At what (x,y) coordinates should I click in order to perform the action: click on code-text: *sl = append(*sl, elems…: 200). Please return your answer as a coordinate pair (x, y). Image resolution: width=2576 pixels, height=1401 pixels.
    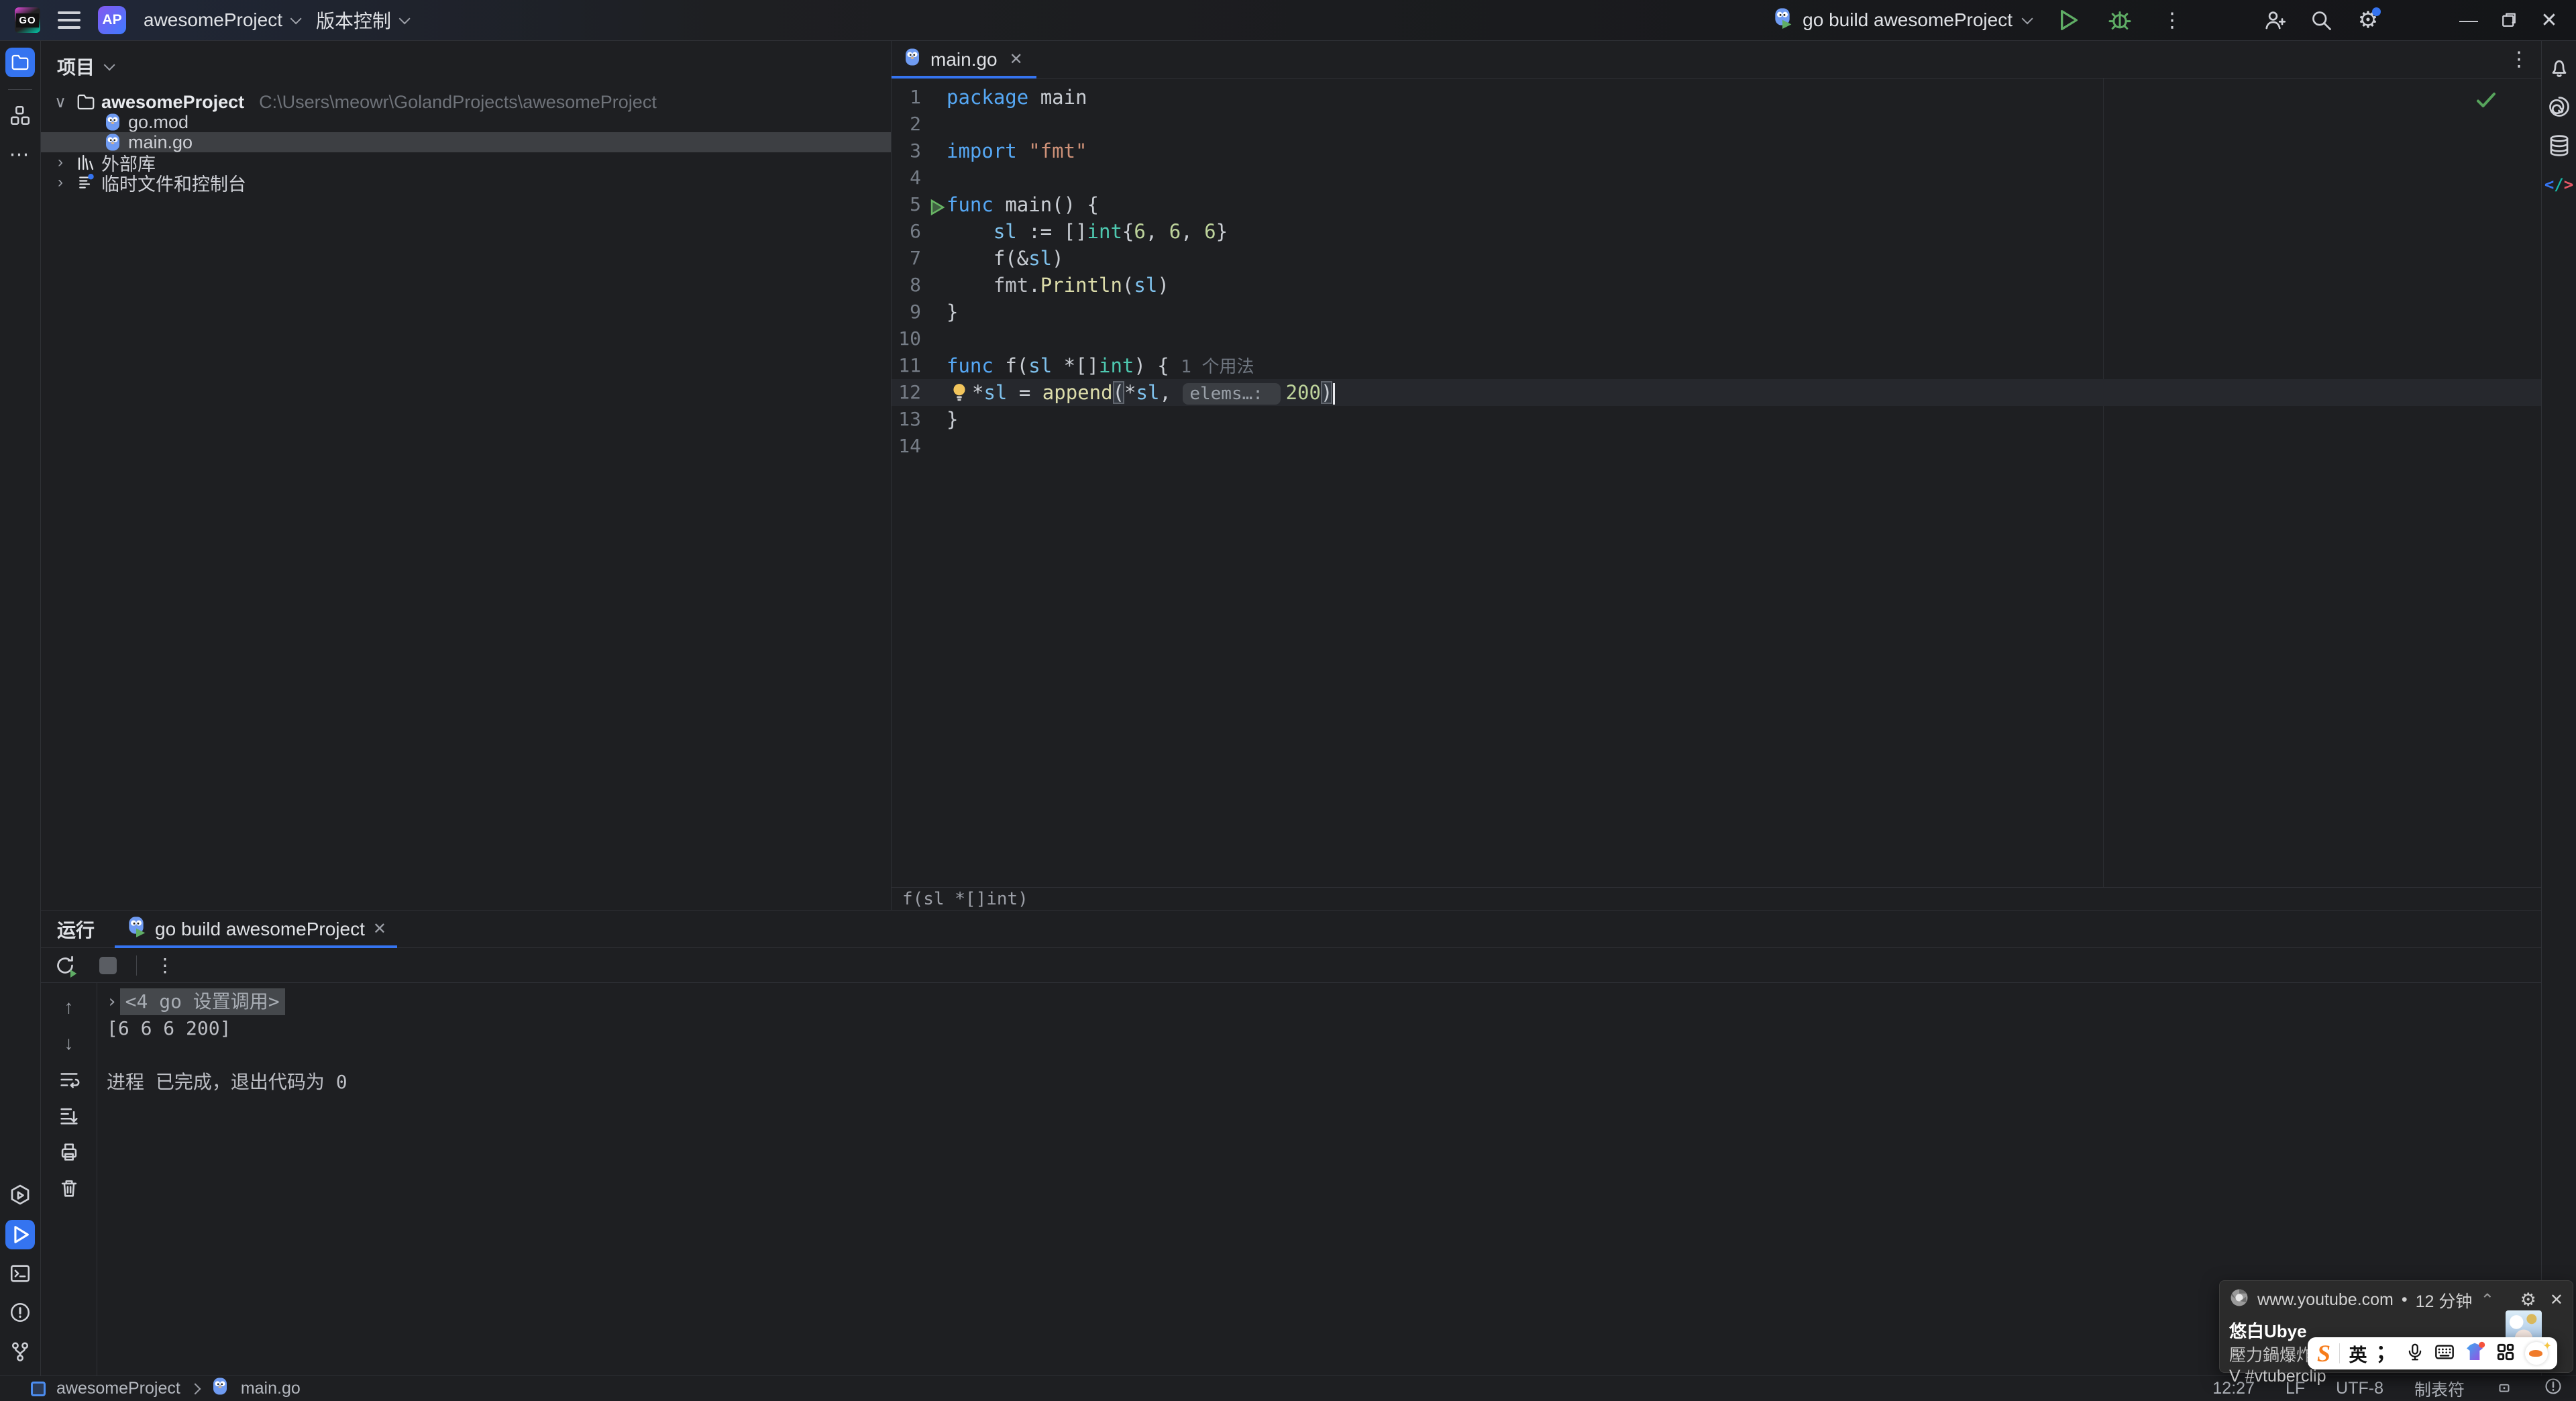
    Looking at the image, I should click on (1154, 393).